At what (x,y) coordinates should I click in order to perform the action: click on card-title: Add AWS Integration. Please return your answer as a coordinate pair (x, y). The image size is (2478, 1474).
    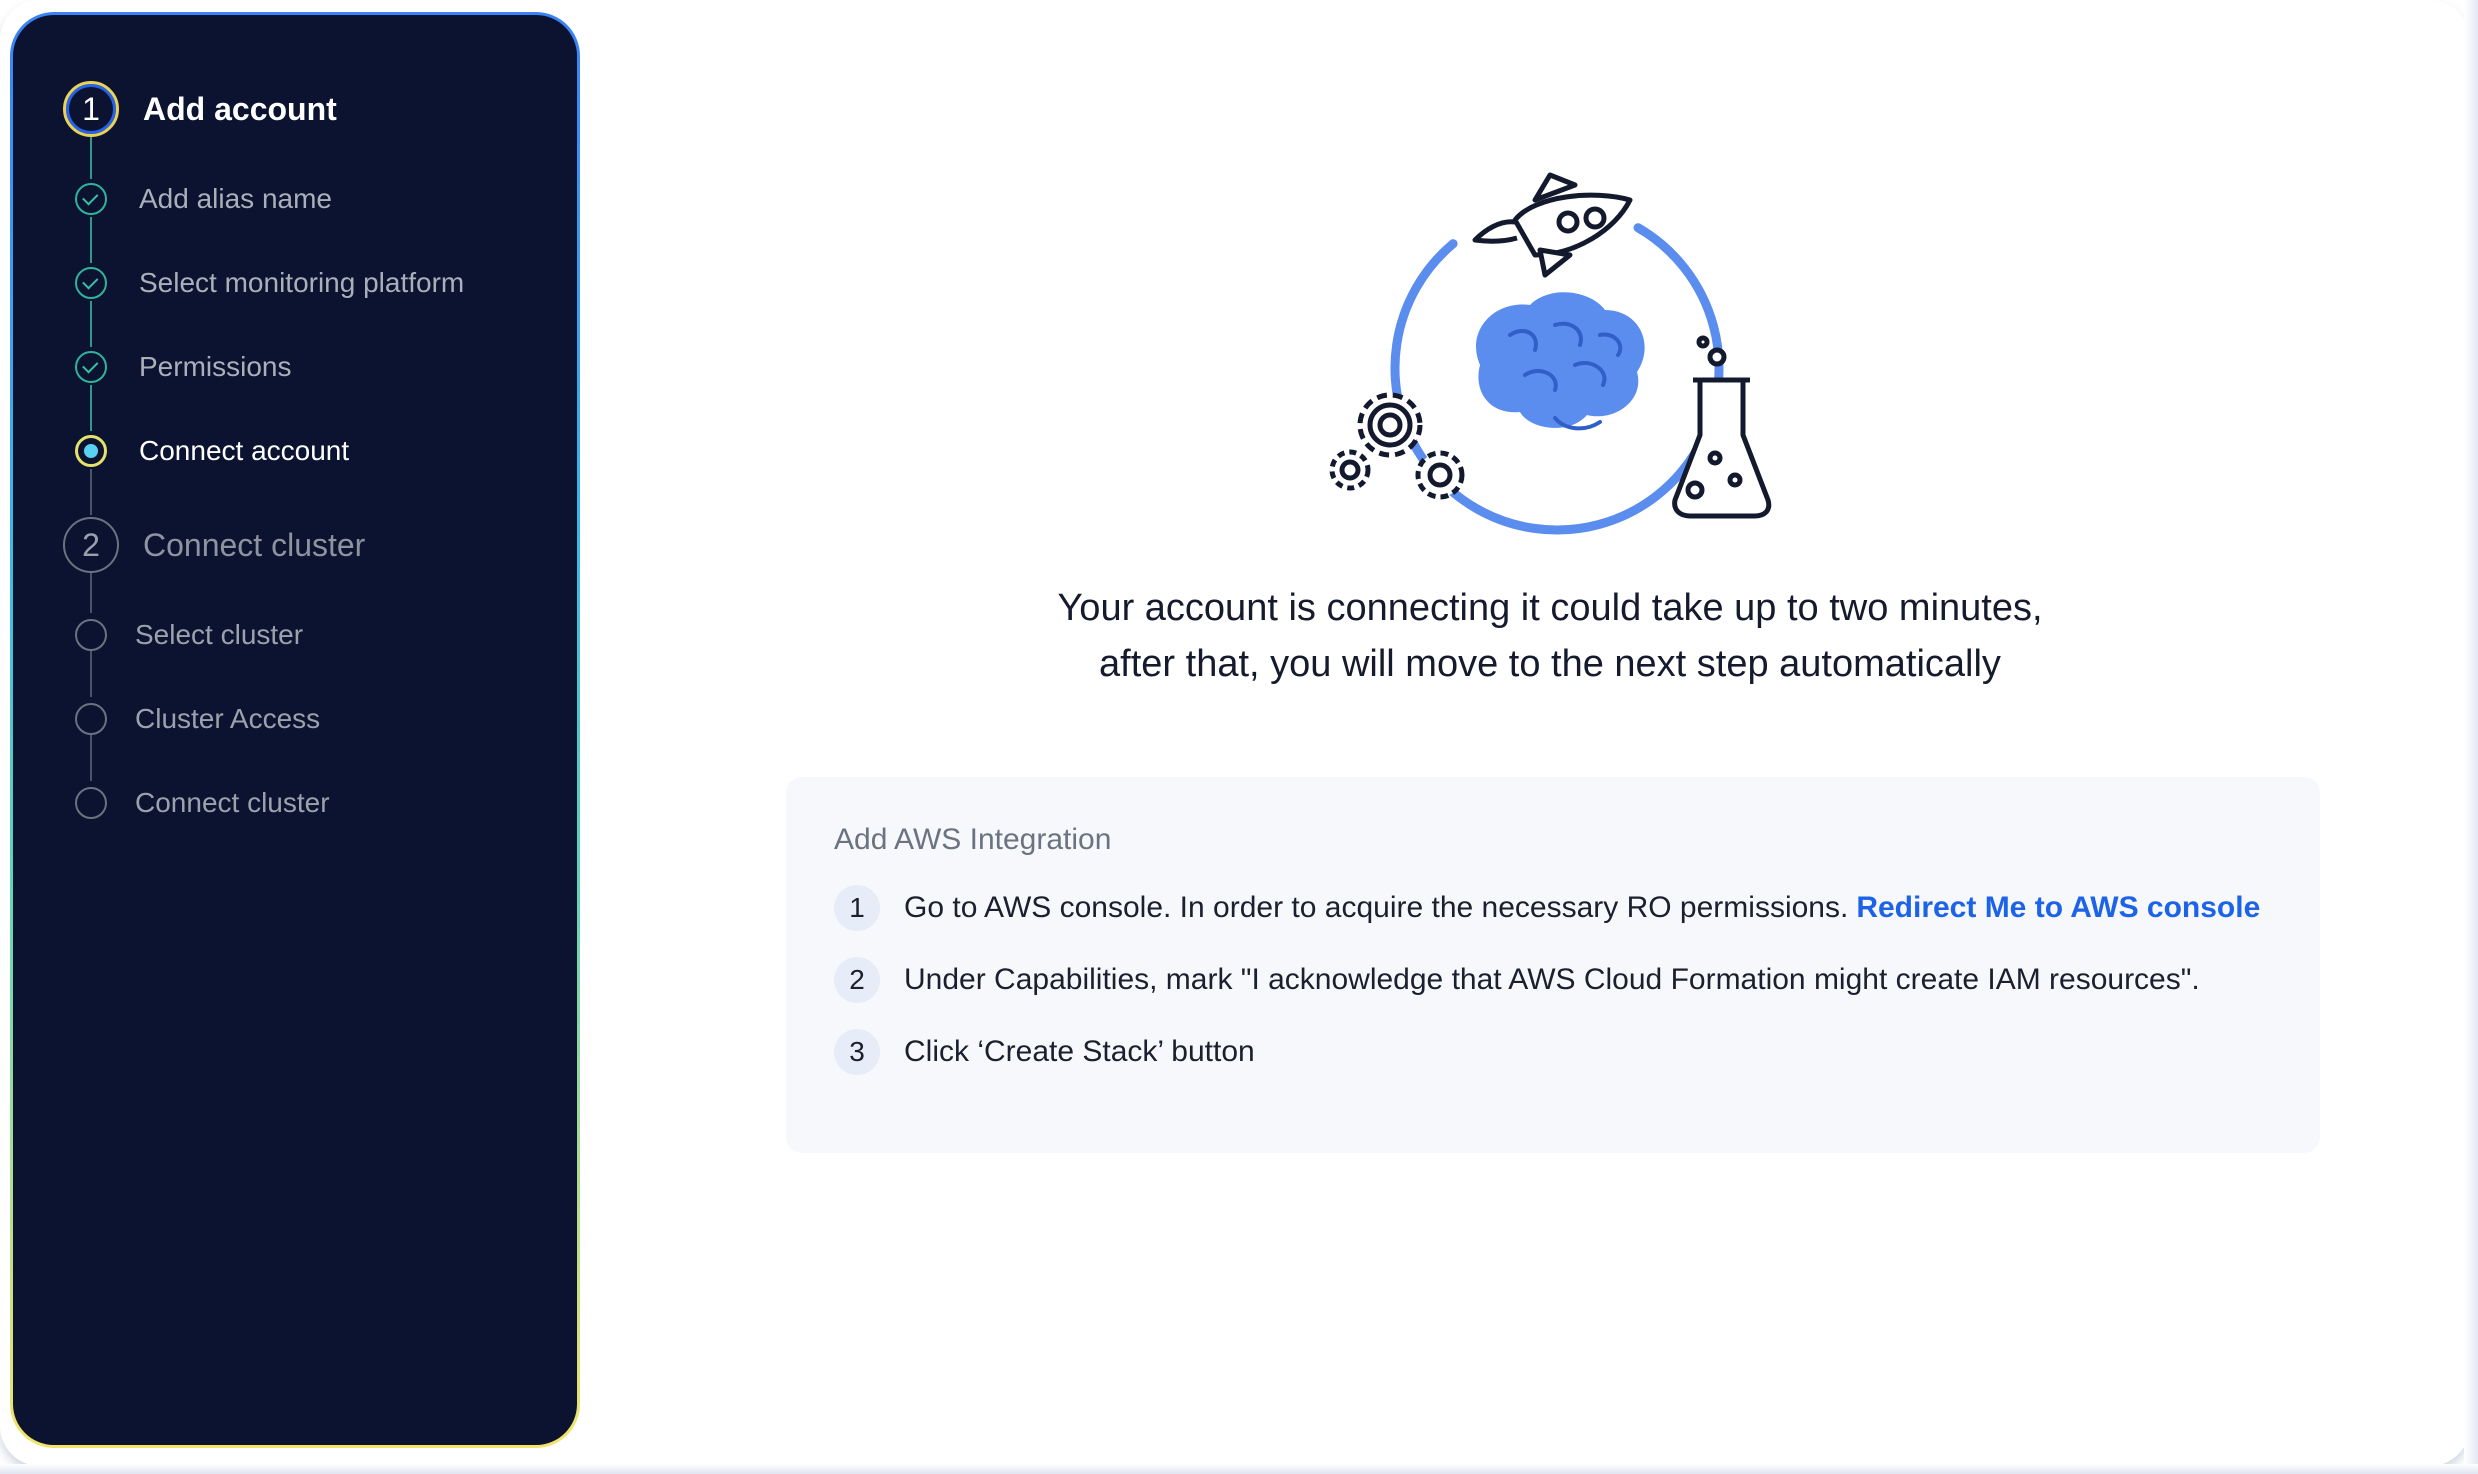
    Looking at the image, I should click on (973, 839).